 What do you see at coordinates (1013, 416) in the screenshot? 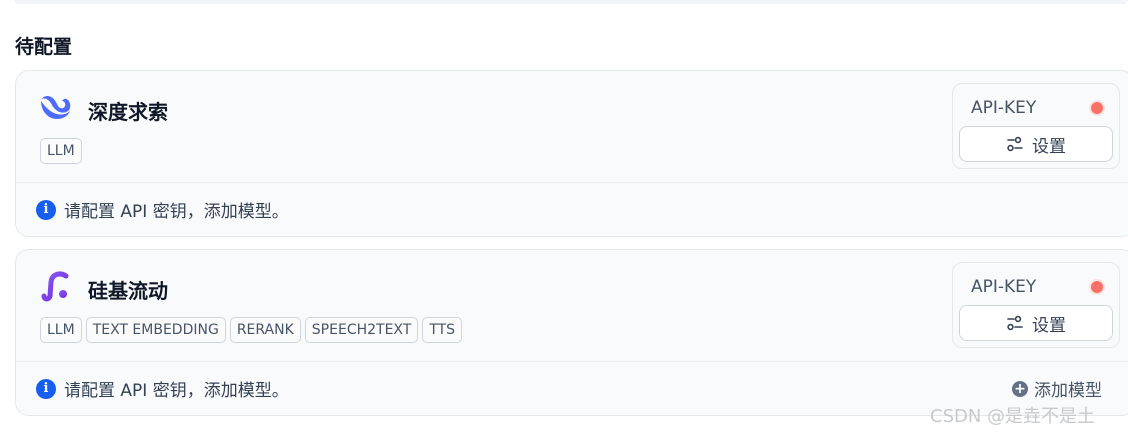
I see `watermark: CSDN @是垚不是土` at bounding box center [1013, 416].